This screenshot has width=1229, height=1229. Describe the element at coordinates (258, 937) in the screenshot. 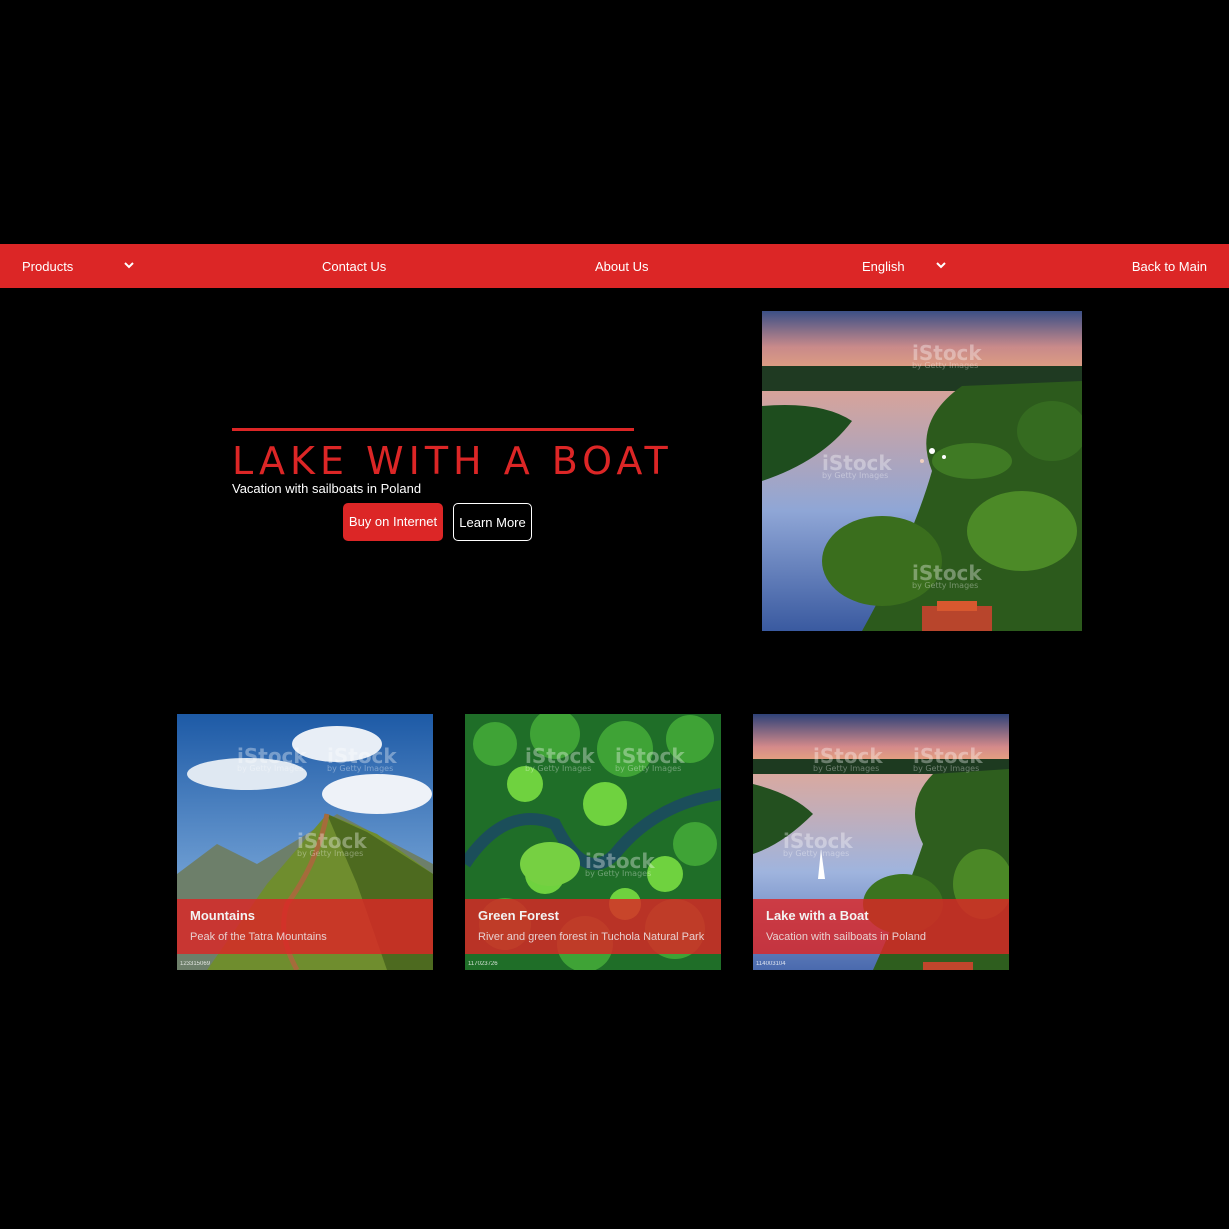

I see `card-description: Peak of the Tatra Mountains` at that location.